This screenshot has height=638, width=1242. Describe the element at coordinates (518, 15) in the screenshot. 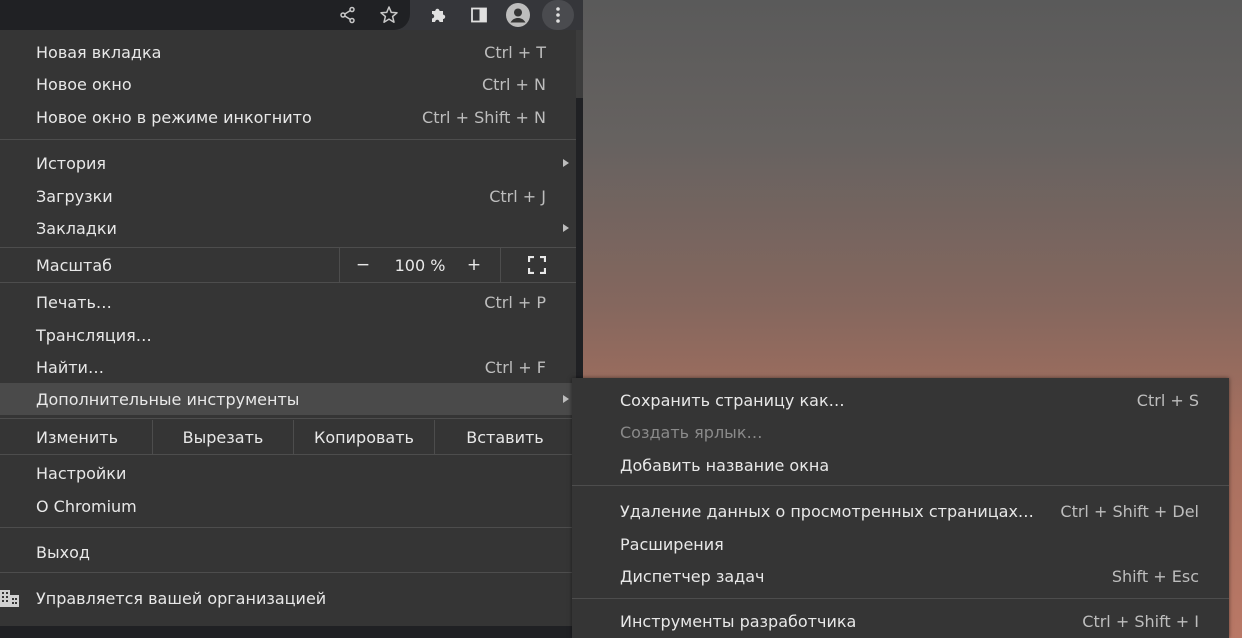

I see `profile-icon` at that location.